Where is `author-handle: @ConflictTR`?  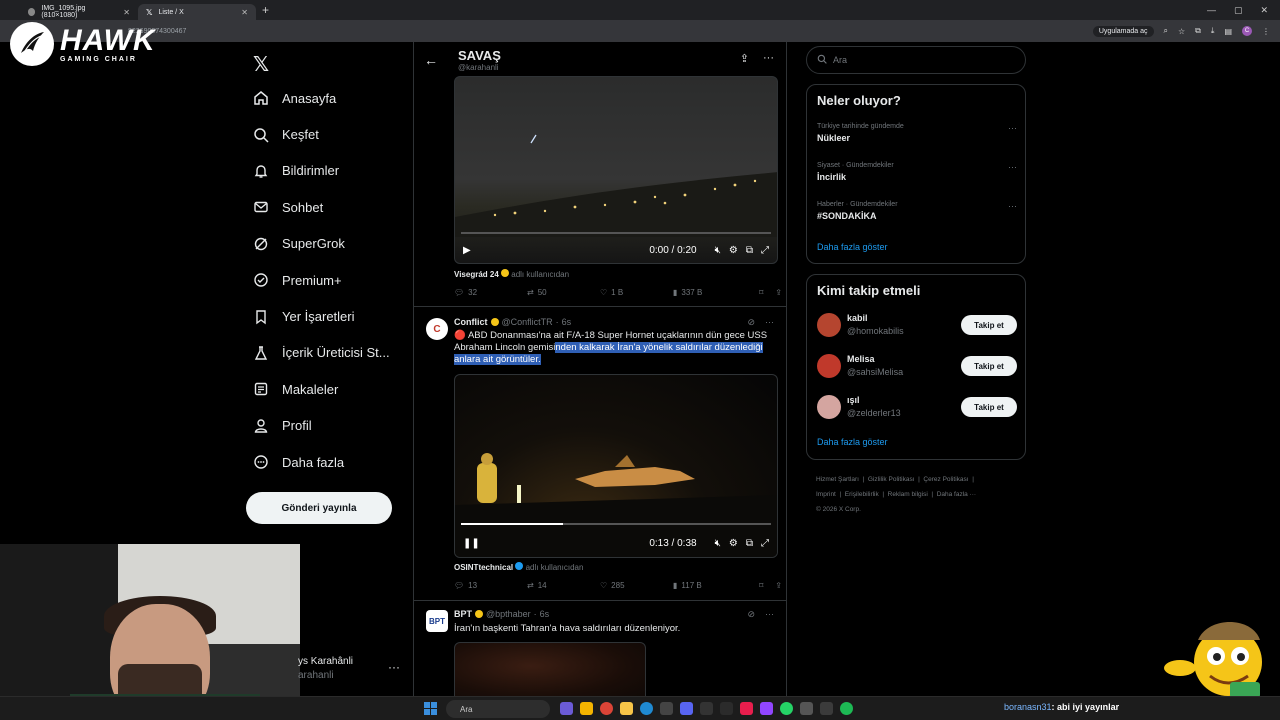 author-handle: @ConflictTR is located at coordinates (527, 322).